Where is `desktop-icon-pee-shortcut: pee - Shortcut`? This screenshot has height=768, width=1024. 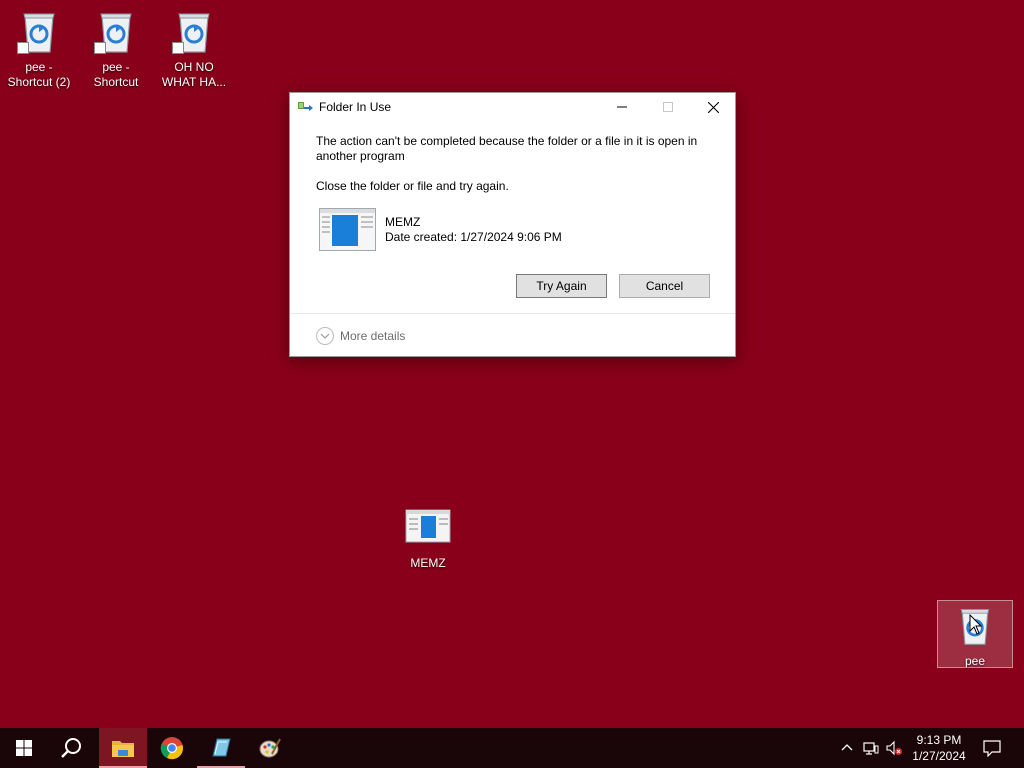 desktop-icon-pee-shortcut: pee - Shortcut is located at coordinates (116, 49).